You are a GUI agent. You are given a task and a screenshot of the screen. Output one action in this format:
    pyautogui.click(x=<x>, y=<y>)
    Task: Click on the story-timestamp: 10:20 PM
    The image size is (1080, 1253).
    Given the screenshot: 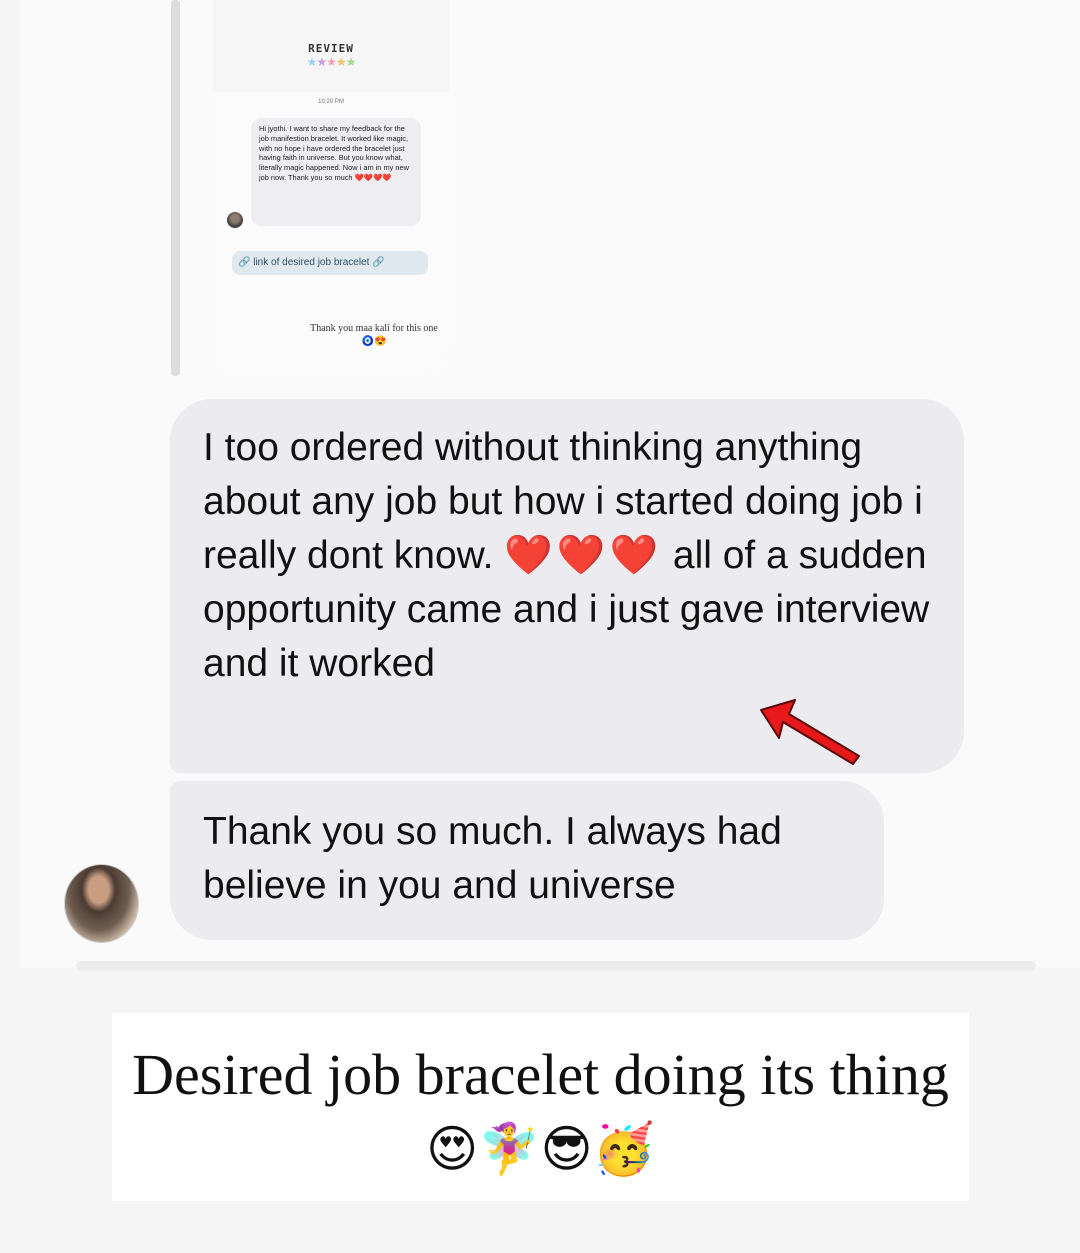 What is the action you would take?
    pyautogui.click(x=331, y=102)
    